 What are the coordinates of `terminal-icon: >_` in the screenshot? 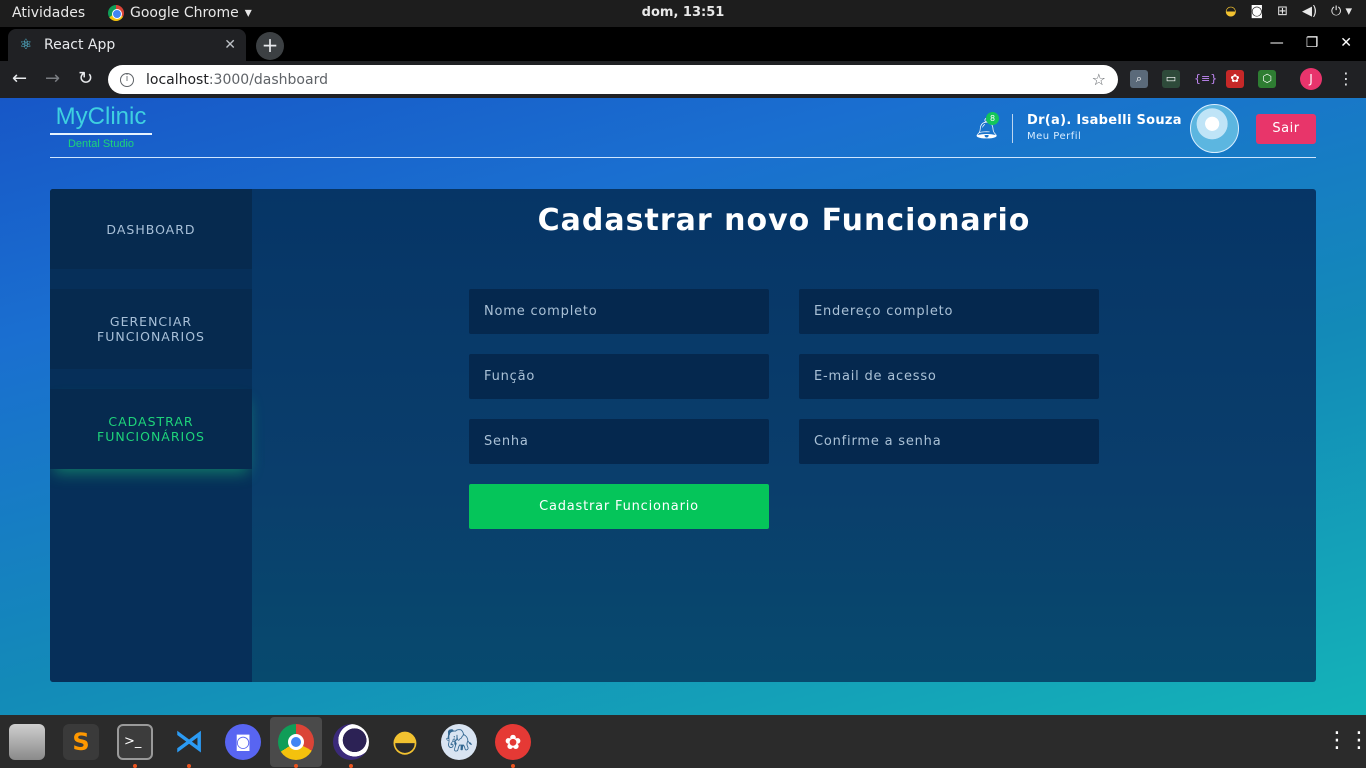 It's located at (135, 742).